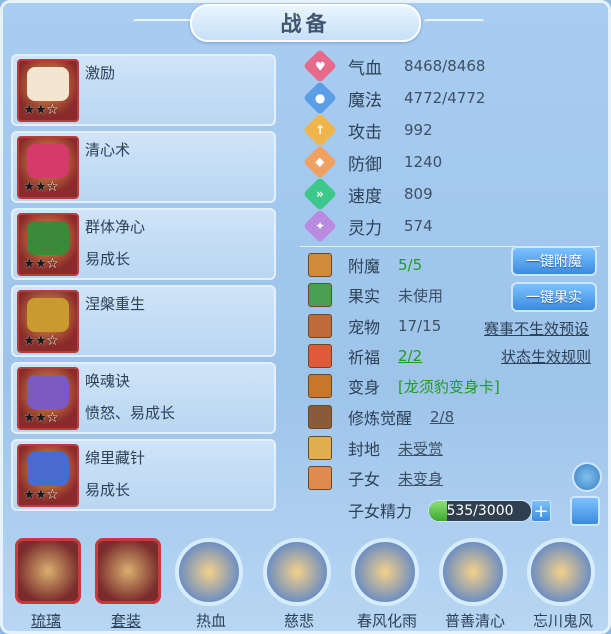  I want to click on attr-value: 2/8, so click(442, 417).